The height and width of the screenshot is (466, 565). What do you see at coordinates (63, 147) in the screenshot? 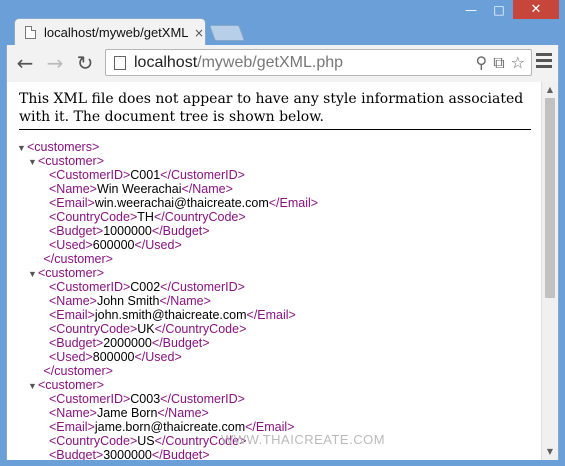
I see `xml-open-tag: <customers>` at bounding box center [63, 147].